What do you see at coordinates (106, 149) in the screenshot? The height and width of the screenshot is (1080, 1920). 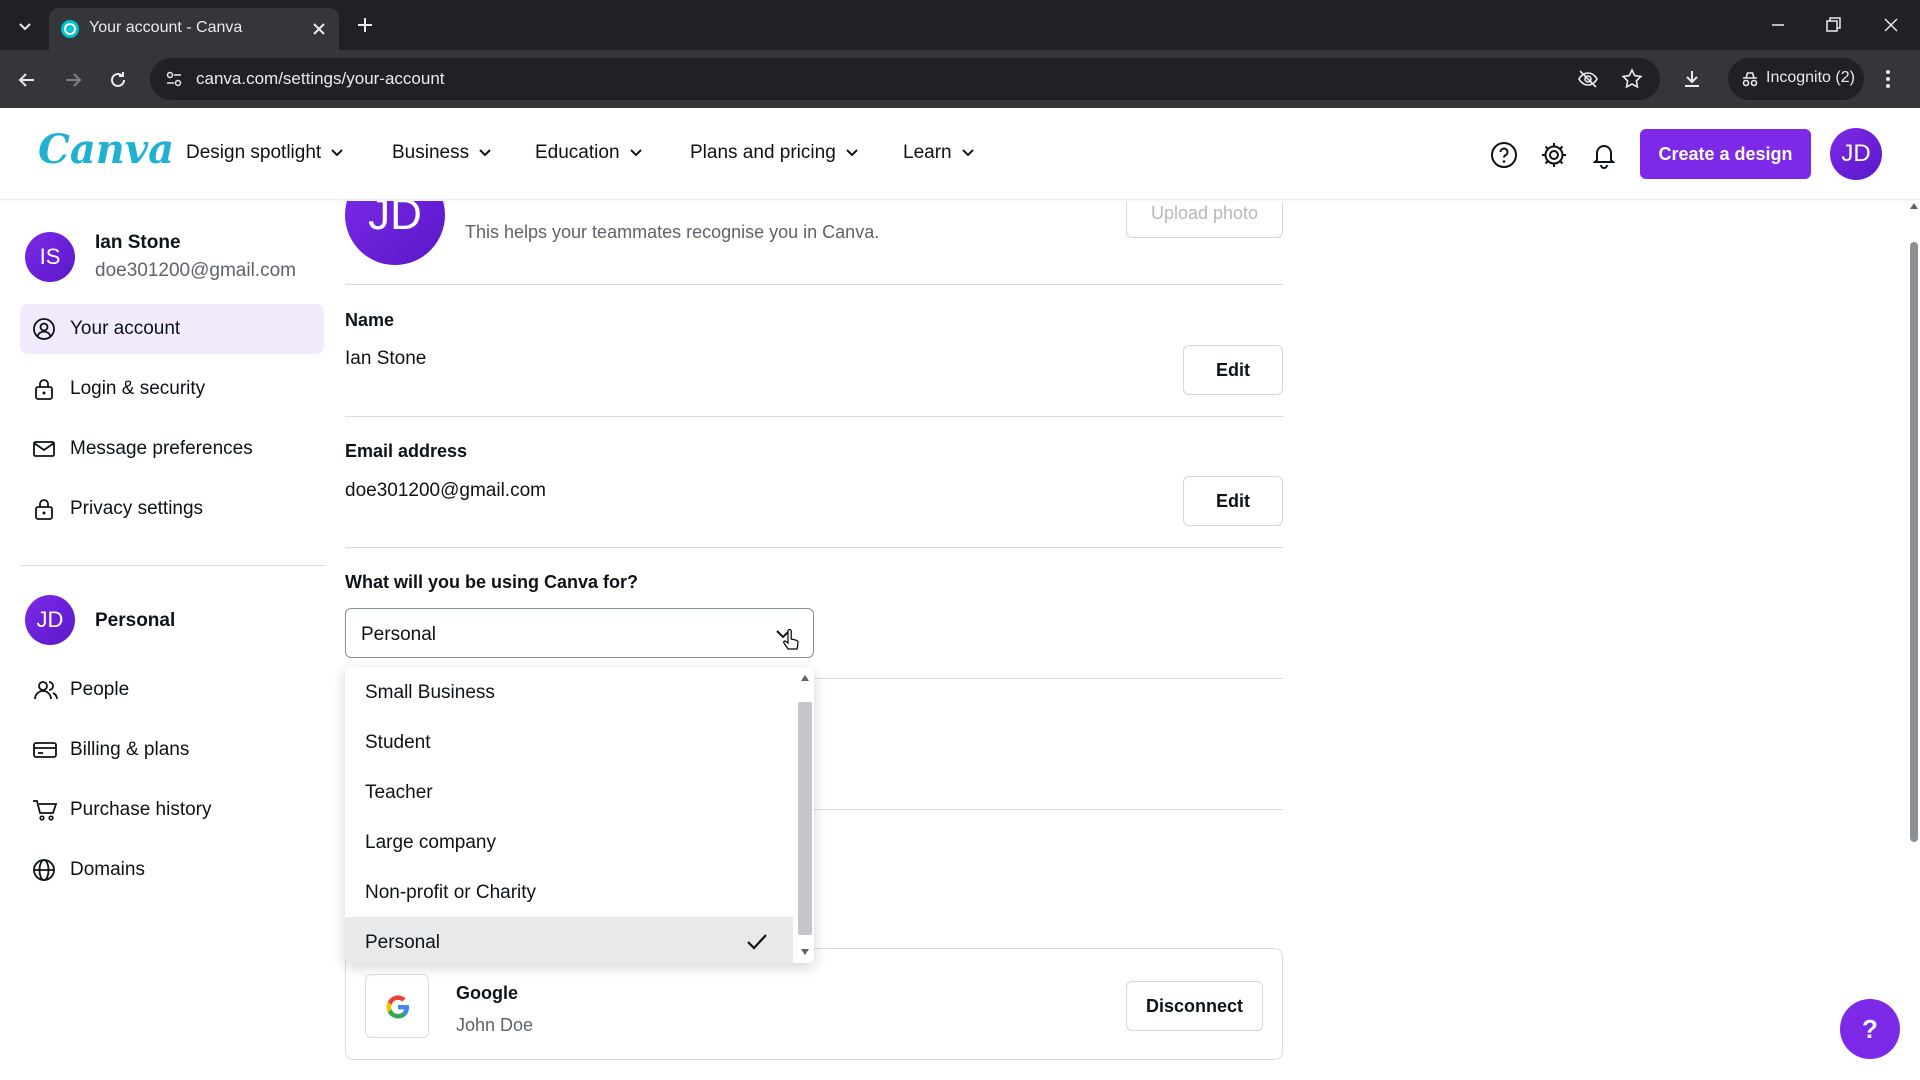 I see `canva-logo: Canva` at bounding box center [106, 149].